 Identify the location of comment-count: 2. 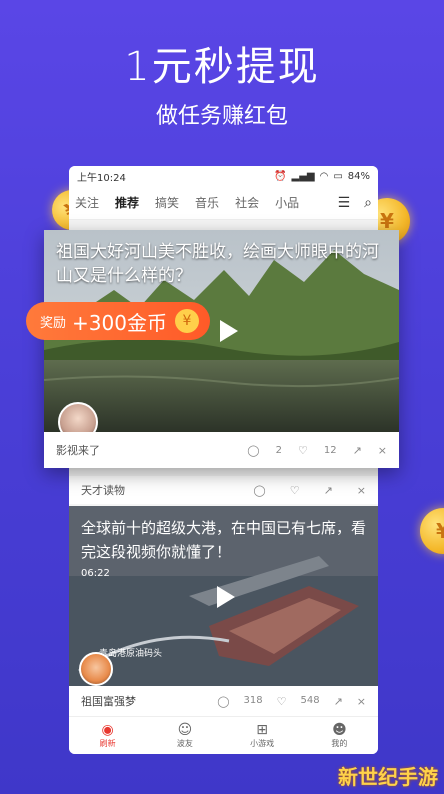
(278, 450).